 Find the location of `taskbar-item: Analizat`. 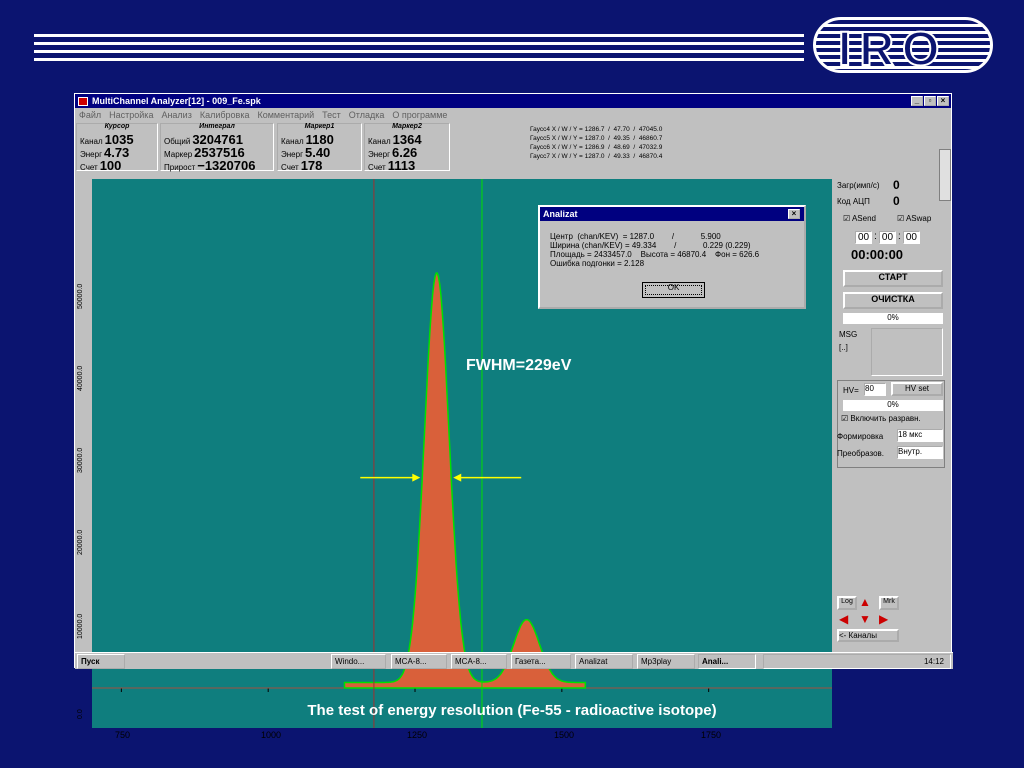

taskbar-item: Analizat is located at coordinates (604, 661).